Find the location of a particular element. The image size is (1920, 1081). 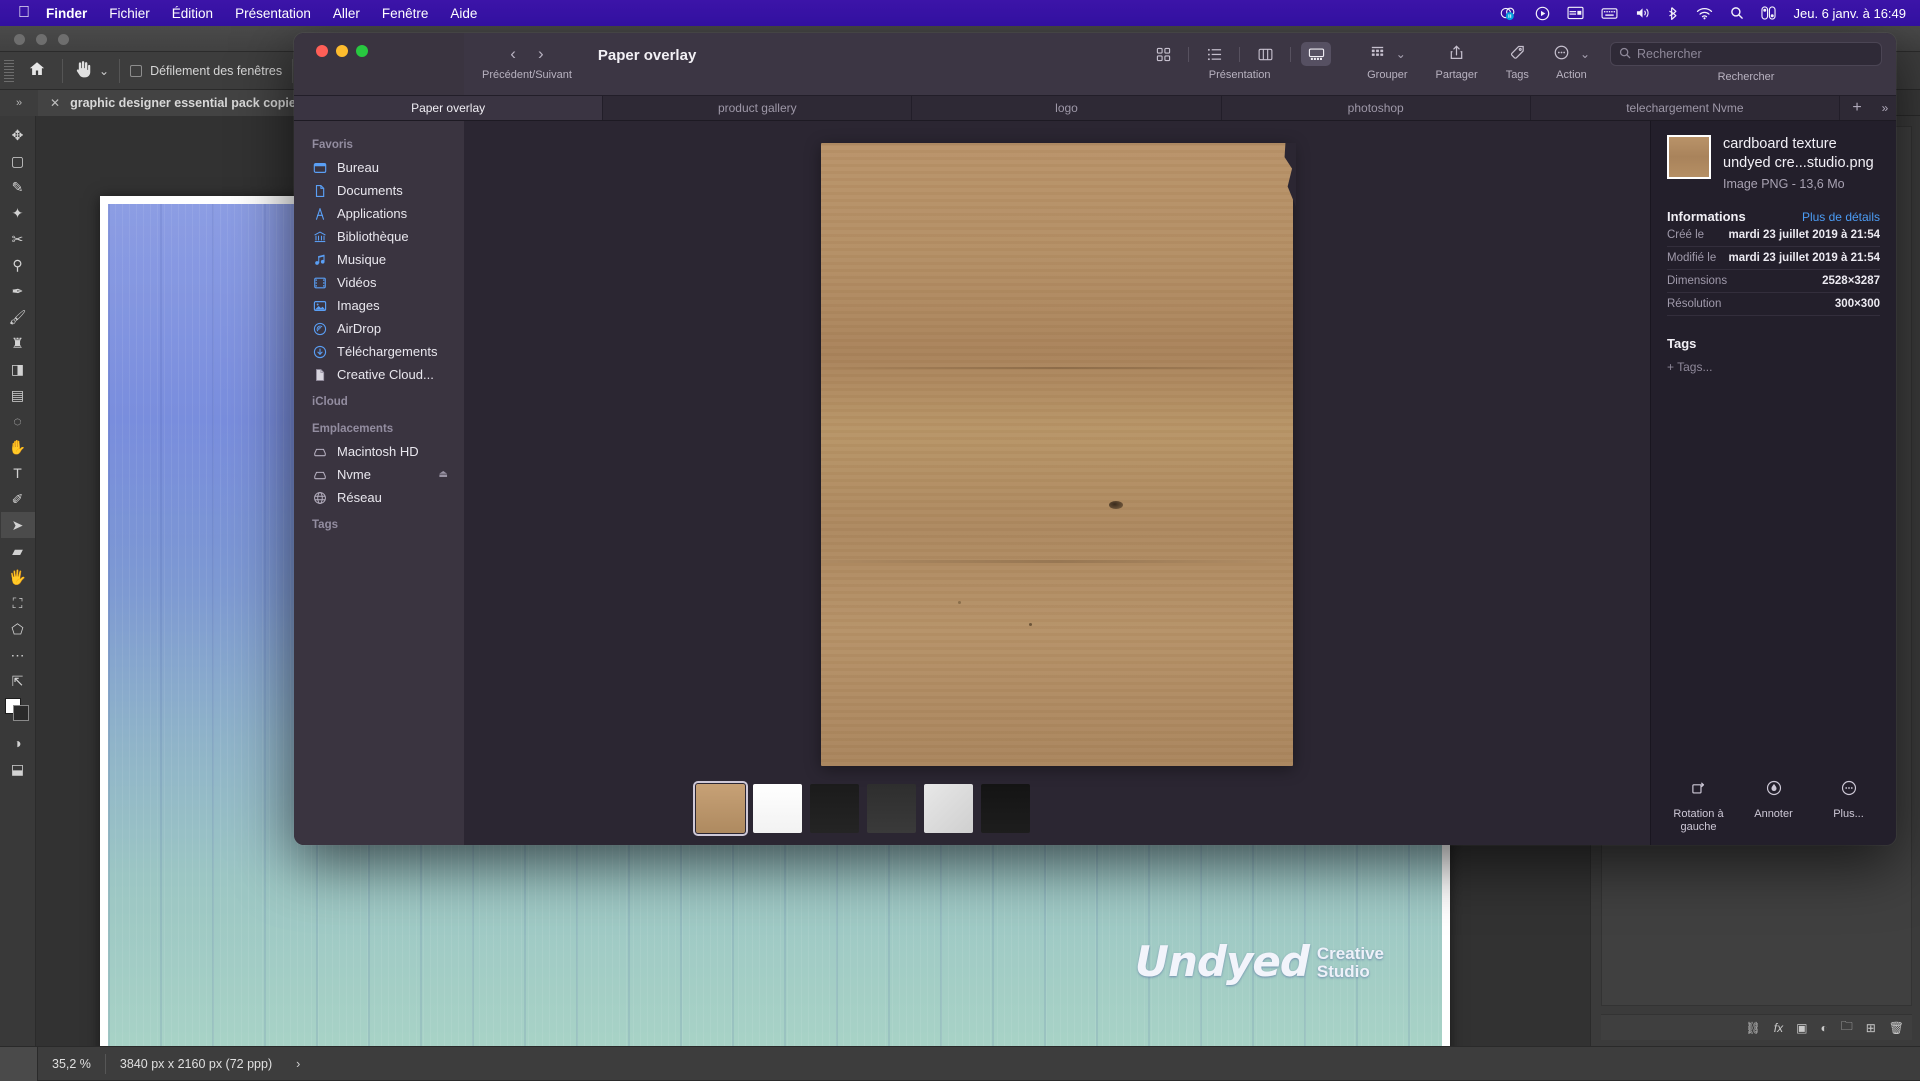

scroll-windows-checkbox is located at coordinates (136, 70).